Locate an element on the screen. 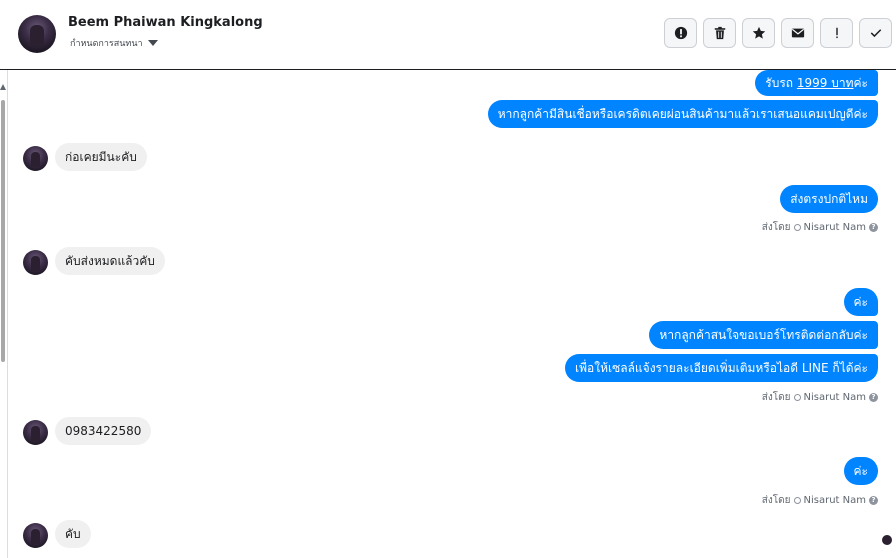 Image resolution: width=896 pixels, height=558 pixels. caret-down-icon is located at coordinates (152, 43).